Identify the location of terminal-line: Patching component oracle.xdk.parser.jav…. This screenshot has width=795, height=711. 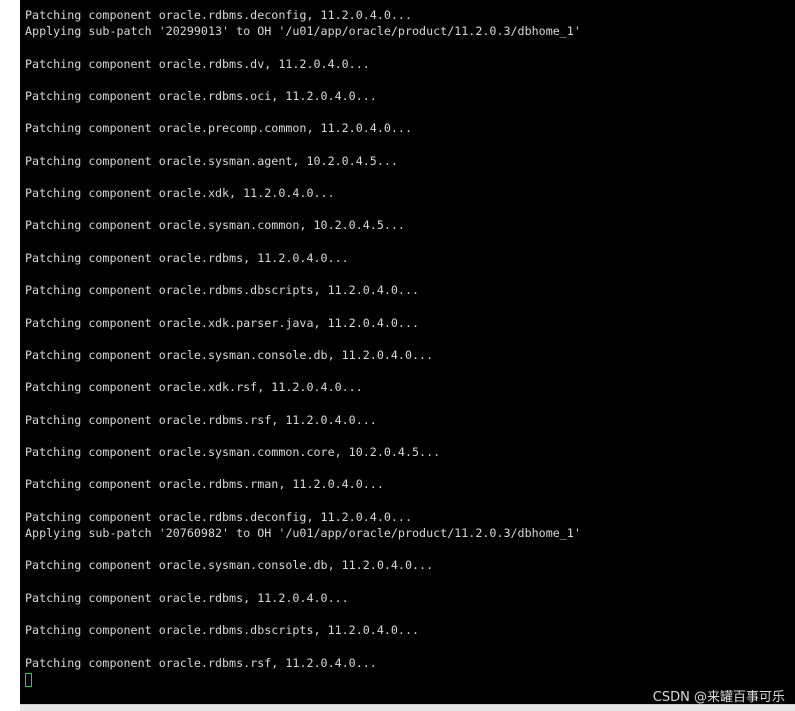
(222, 322).